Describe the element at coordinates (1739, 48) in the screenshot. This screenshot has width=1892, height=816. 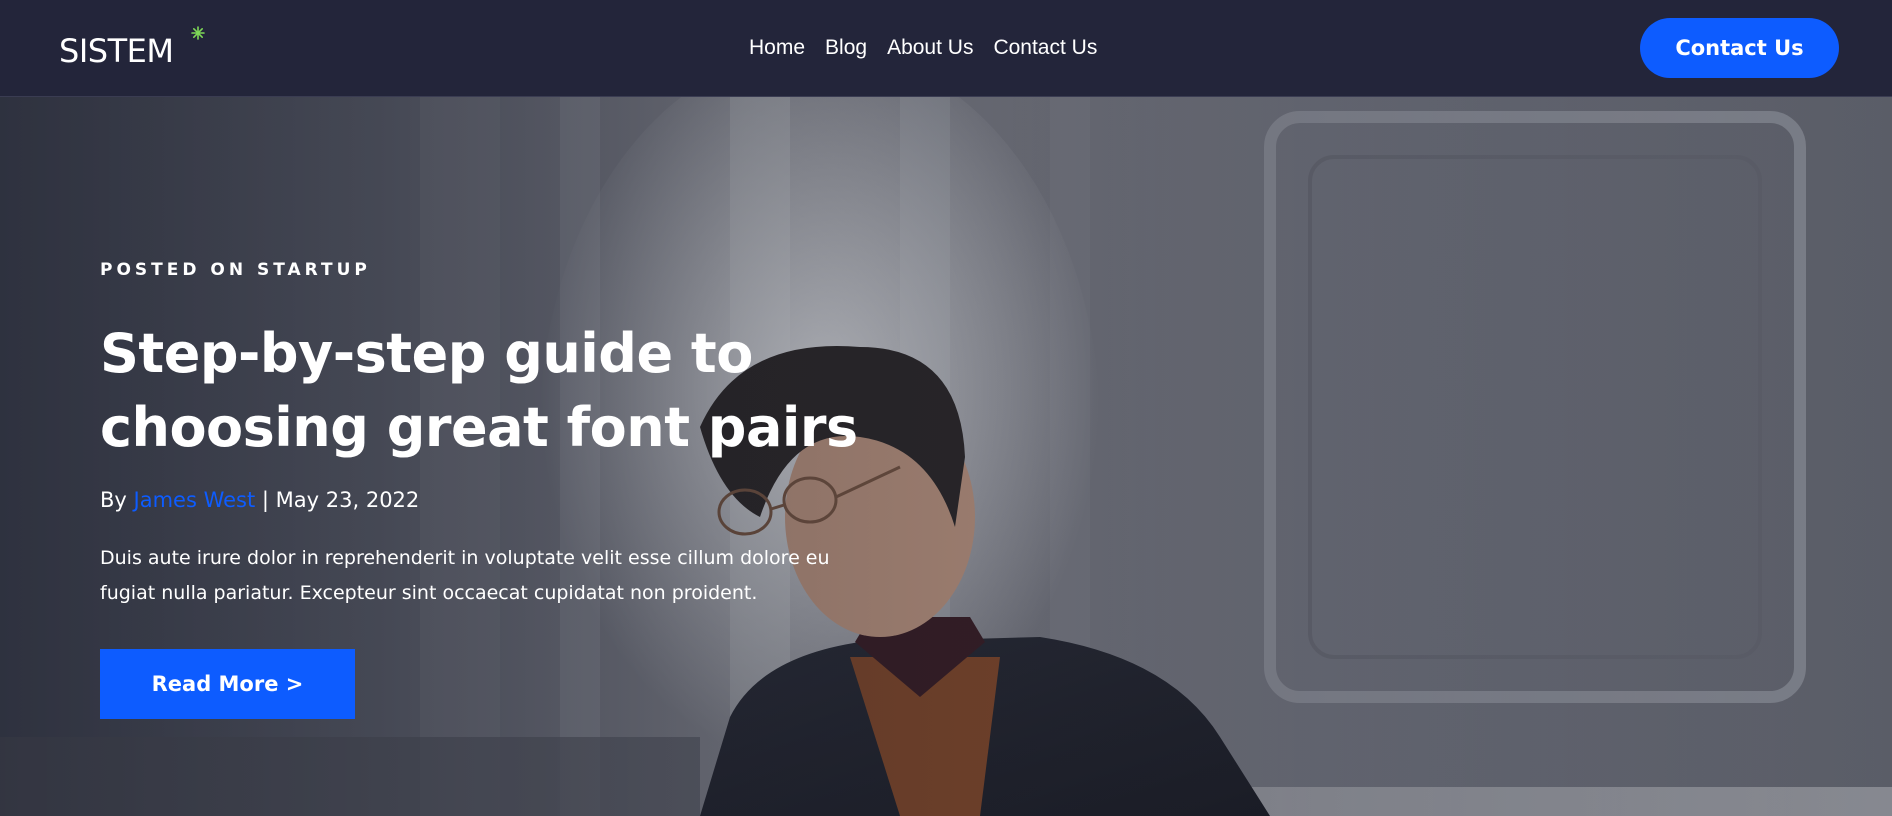
I see `contact-us-button: Contact Us` at that location.